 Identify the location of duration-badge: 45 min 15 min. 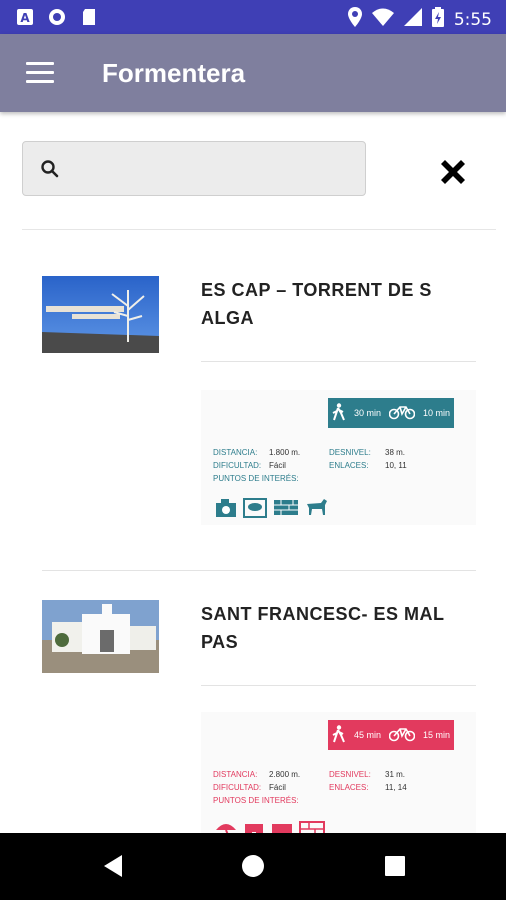
(391, 735).